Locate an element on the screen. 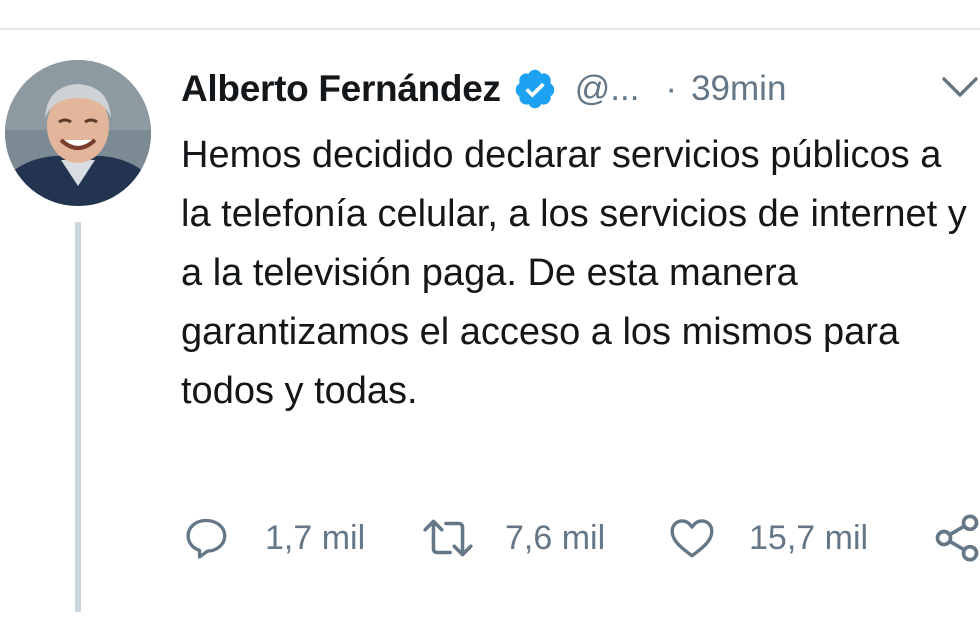 This screenshot has width=980, height=626. retweet-count: 7,6 mil is located at coordinates (555, 537).